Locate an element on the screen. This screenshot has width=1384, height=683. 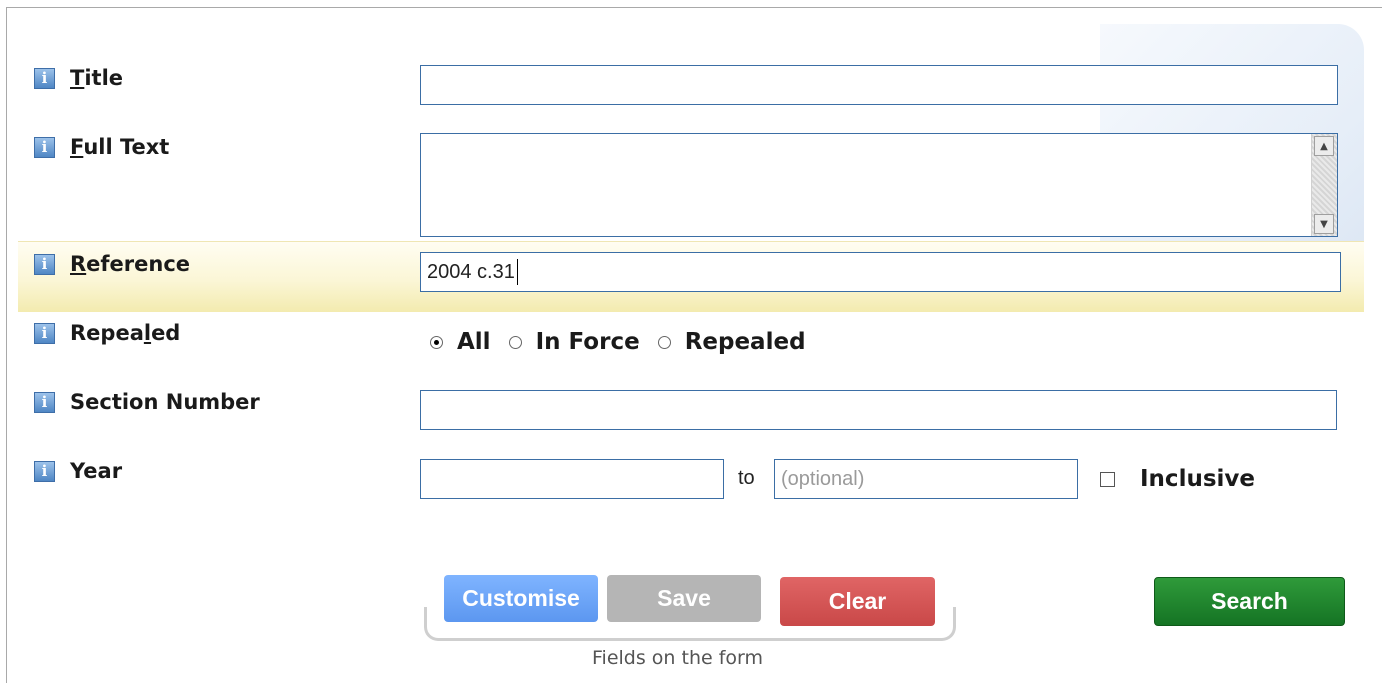
scroll-up-arrow-icon: ▲ is located at coordinates (1324, 146).